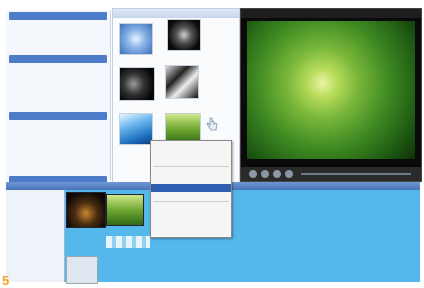 The height and width of the screenshot is (288, 424). What do you see at coordinates (176, 13) in the screenshot?
I see `collection-title` at bounding box center [176, 13].